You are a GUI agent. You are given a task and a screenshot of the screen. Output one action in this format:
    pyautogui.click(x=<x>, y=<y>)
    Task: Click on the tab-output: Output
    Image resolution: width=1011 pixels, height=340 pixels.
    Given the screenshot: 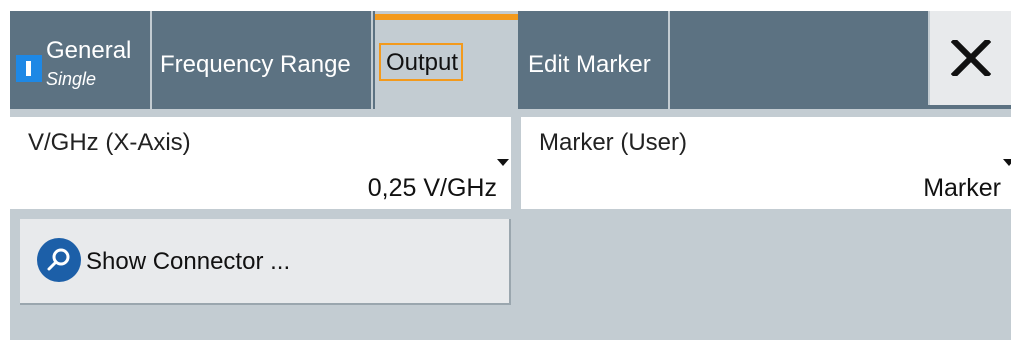 What is the action you would take?
    pyautogui.click(x=446, y=60)
    